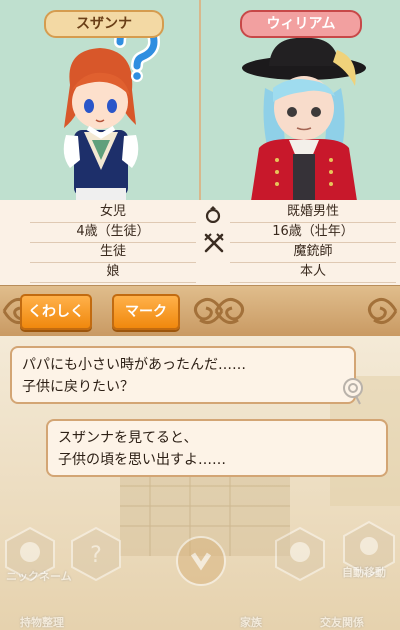 The width and height of the screenshot is (400, 630). I want to click on auto-move-label: 自動移動, so click(364, 572).